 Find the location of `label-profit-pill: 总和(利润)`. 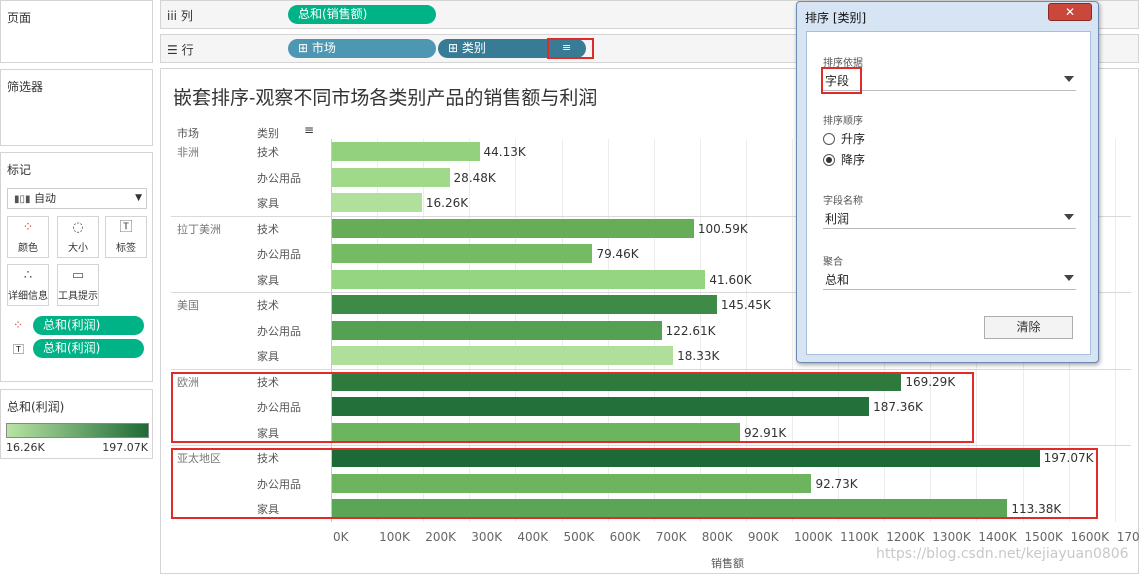

label-profit-pill: 总和(利润) is located at coordinates (88, 348).